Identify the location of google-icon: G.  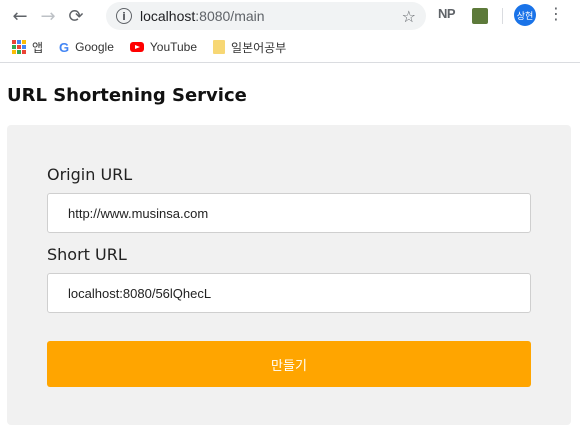
(64, 47).